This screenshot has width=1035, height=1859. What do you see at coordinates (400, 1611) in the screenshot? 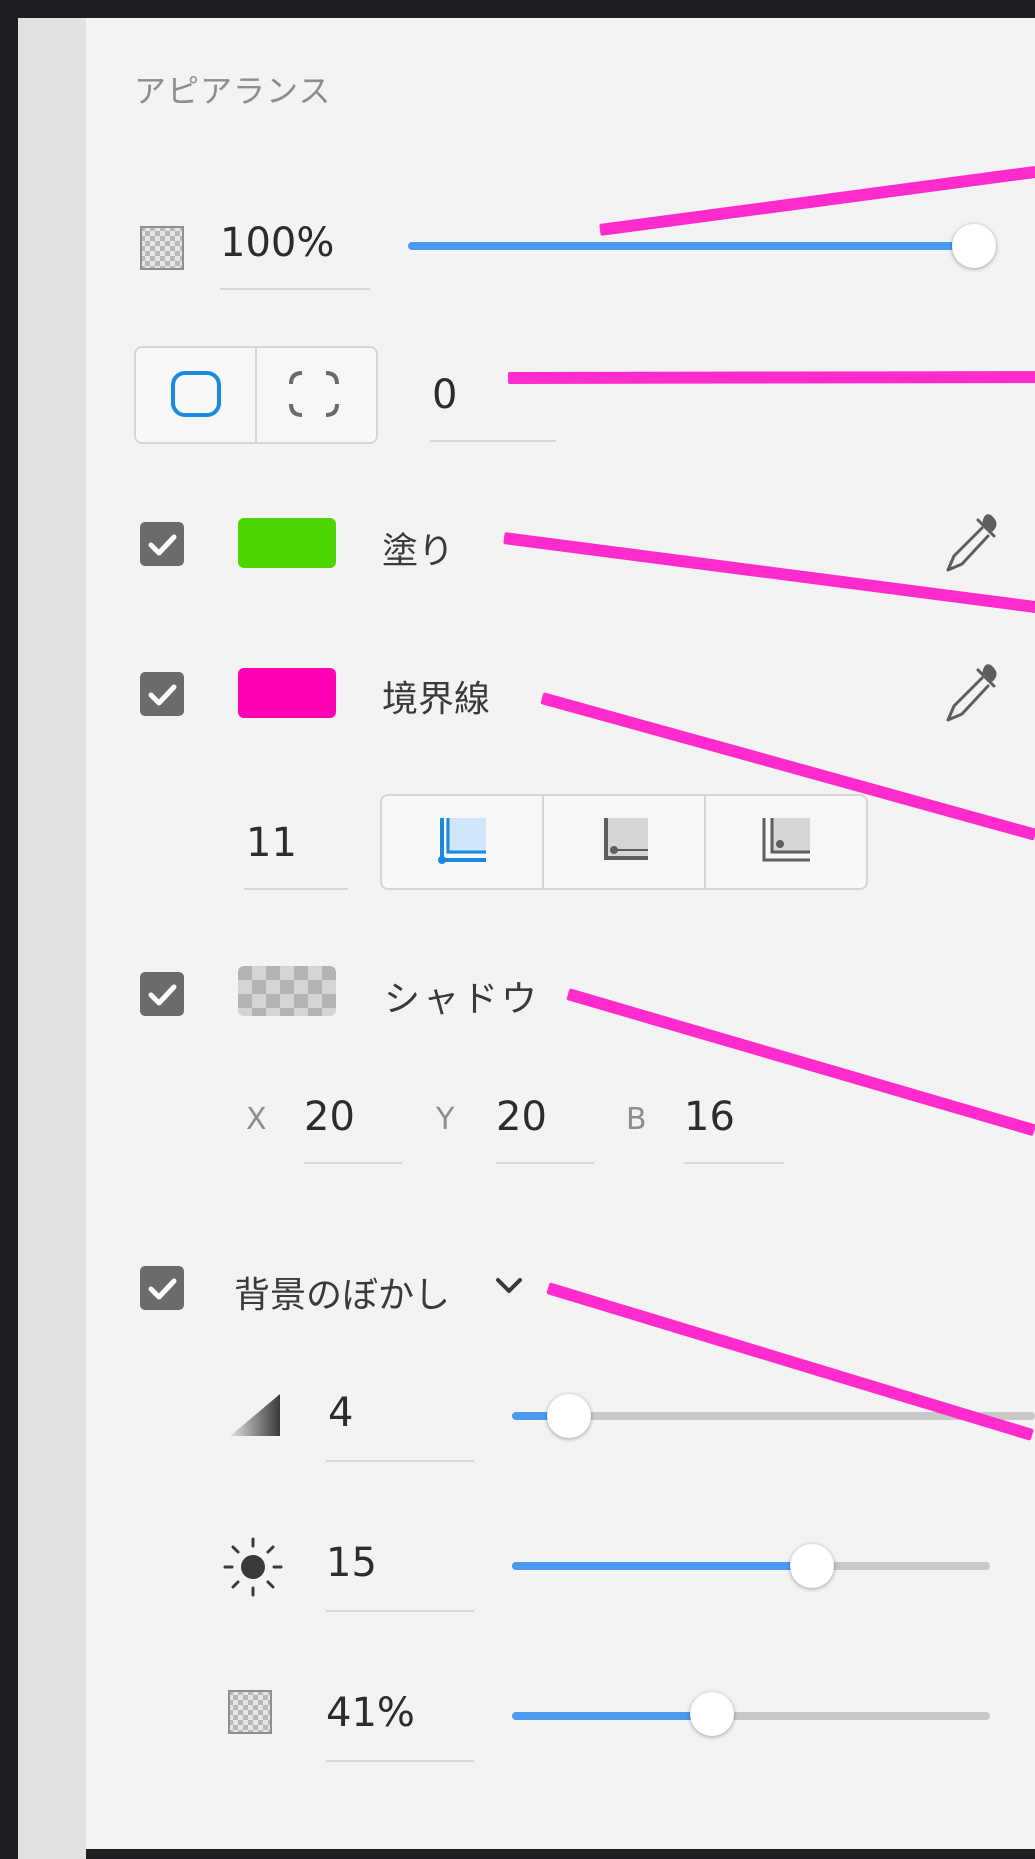
I see `brightness-underline` at bounding box center [400, 1611].